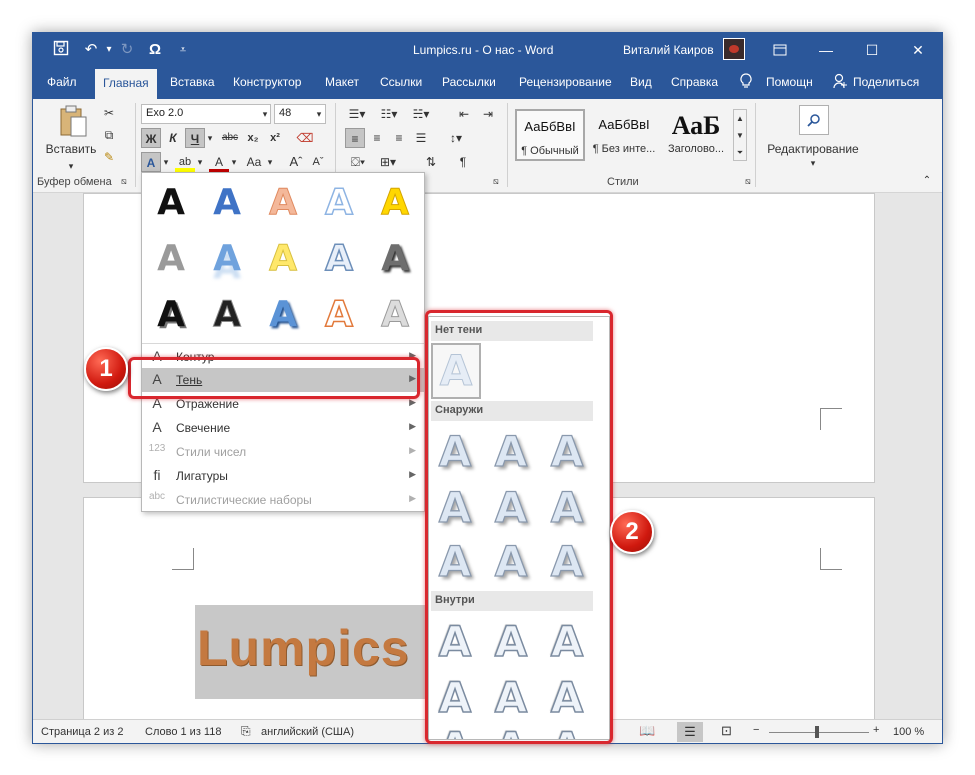 This screenshot has width=975, height=775. Describe the element at coordinates (748, 181) in the screenshot. I see `styles-launcher-icon: ⧅` at that location.